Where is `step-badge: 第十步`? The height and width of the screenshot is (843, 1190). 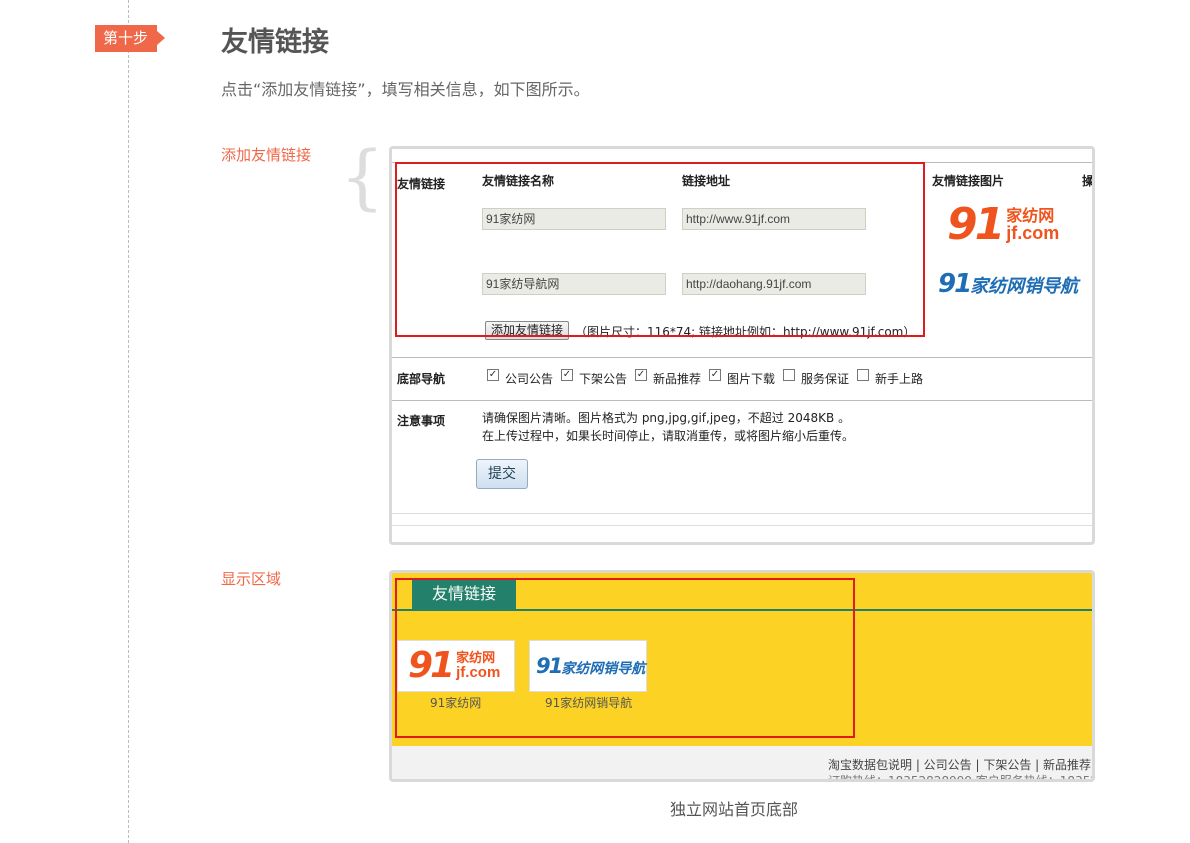
step-badge: 第十步 is located at coordinates (130, 38).